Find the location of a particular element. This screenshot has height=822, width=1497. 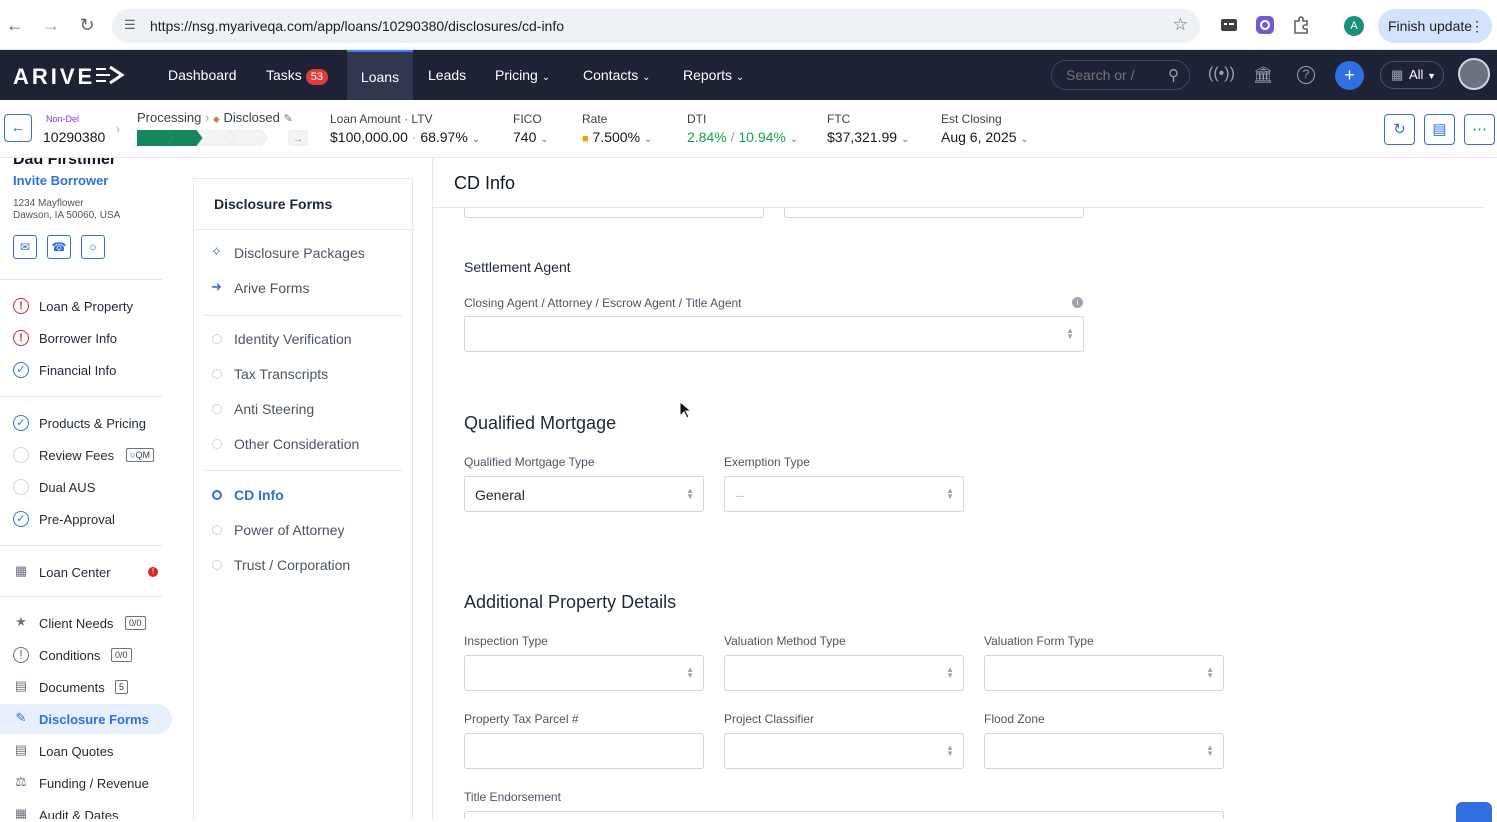

back-icon: ← is located at coordinates (15, 25).